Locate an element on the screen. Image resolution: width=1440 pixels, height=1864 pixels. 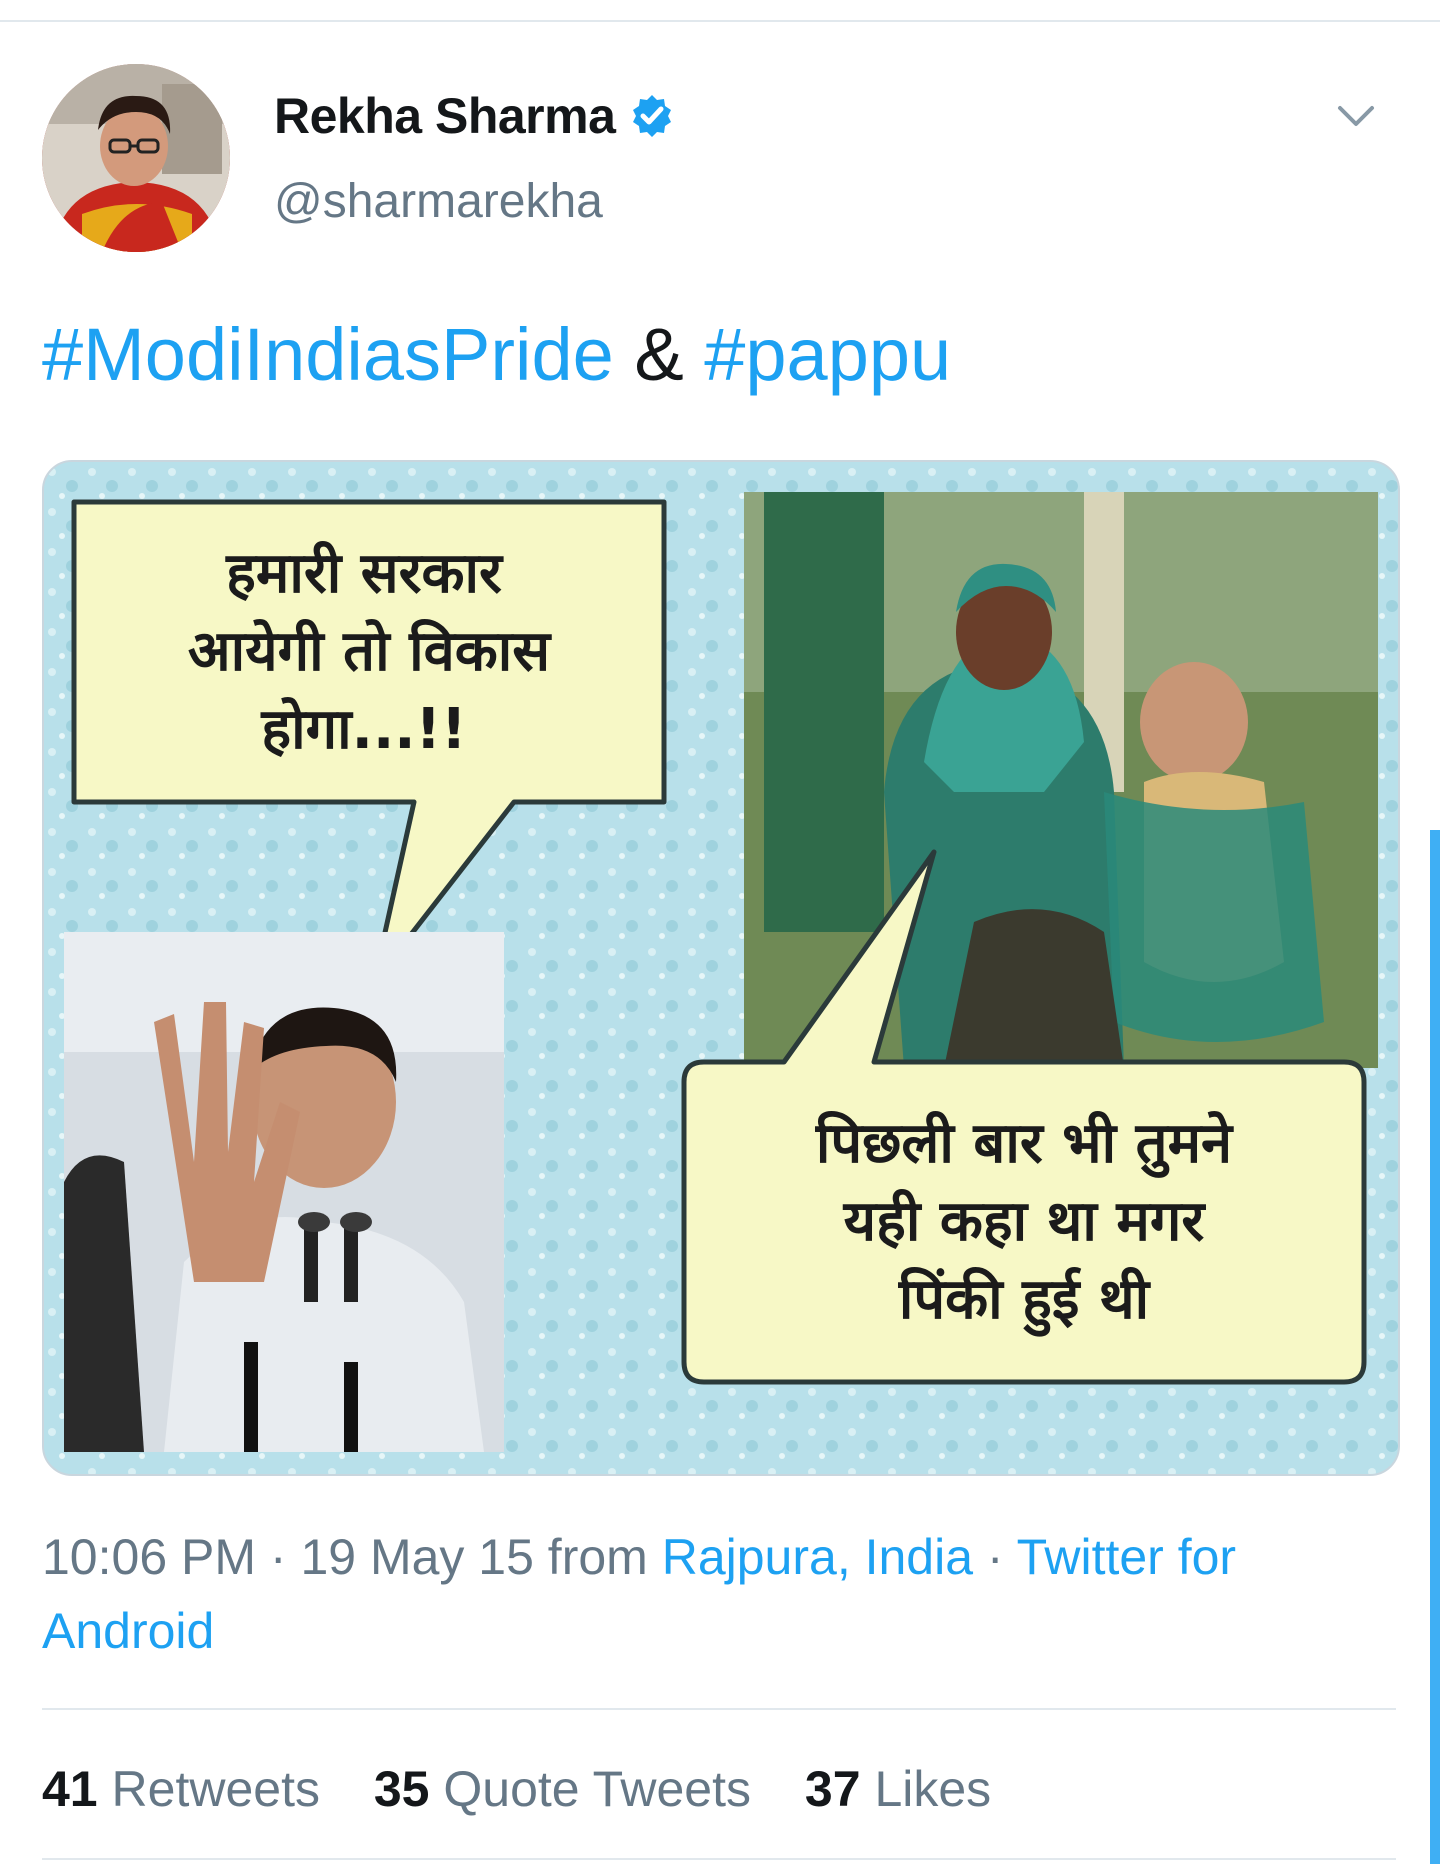
scrollbar is located at coordinates (1435, 1347).